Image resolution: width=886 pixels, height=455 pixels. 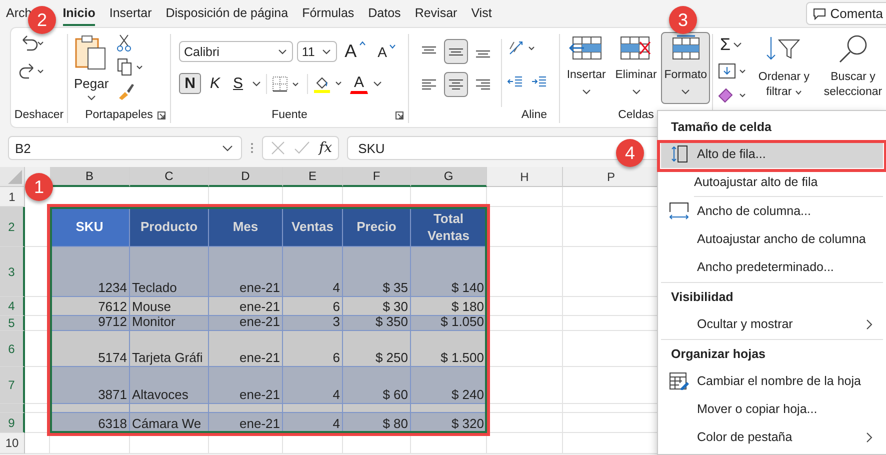 I want to click on row-header: 2, so click(x=12, y=227).